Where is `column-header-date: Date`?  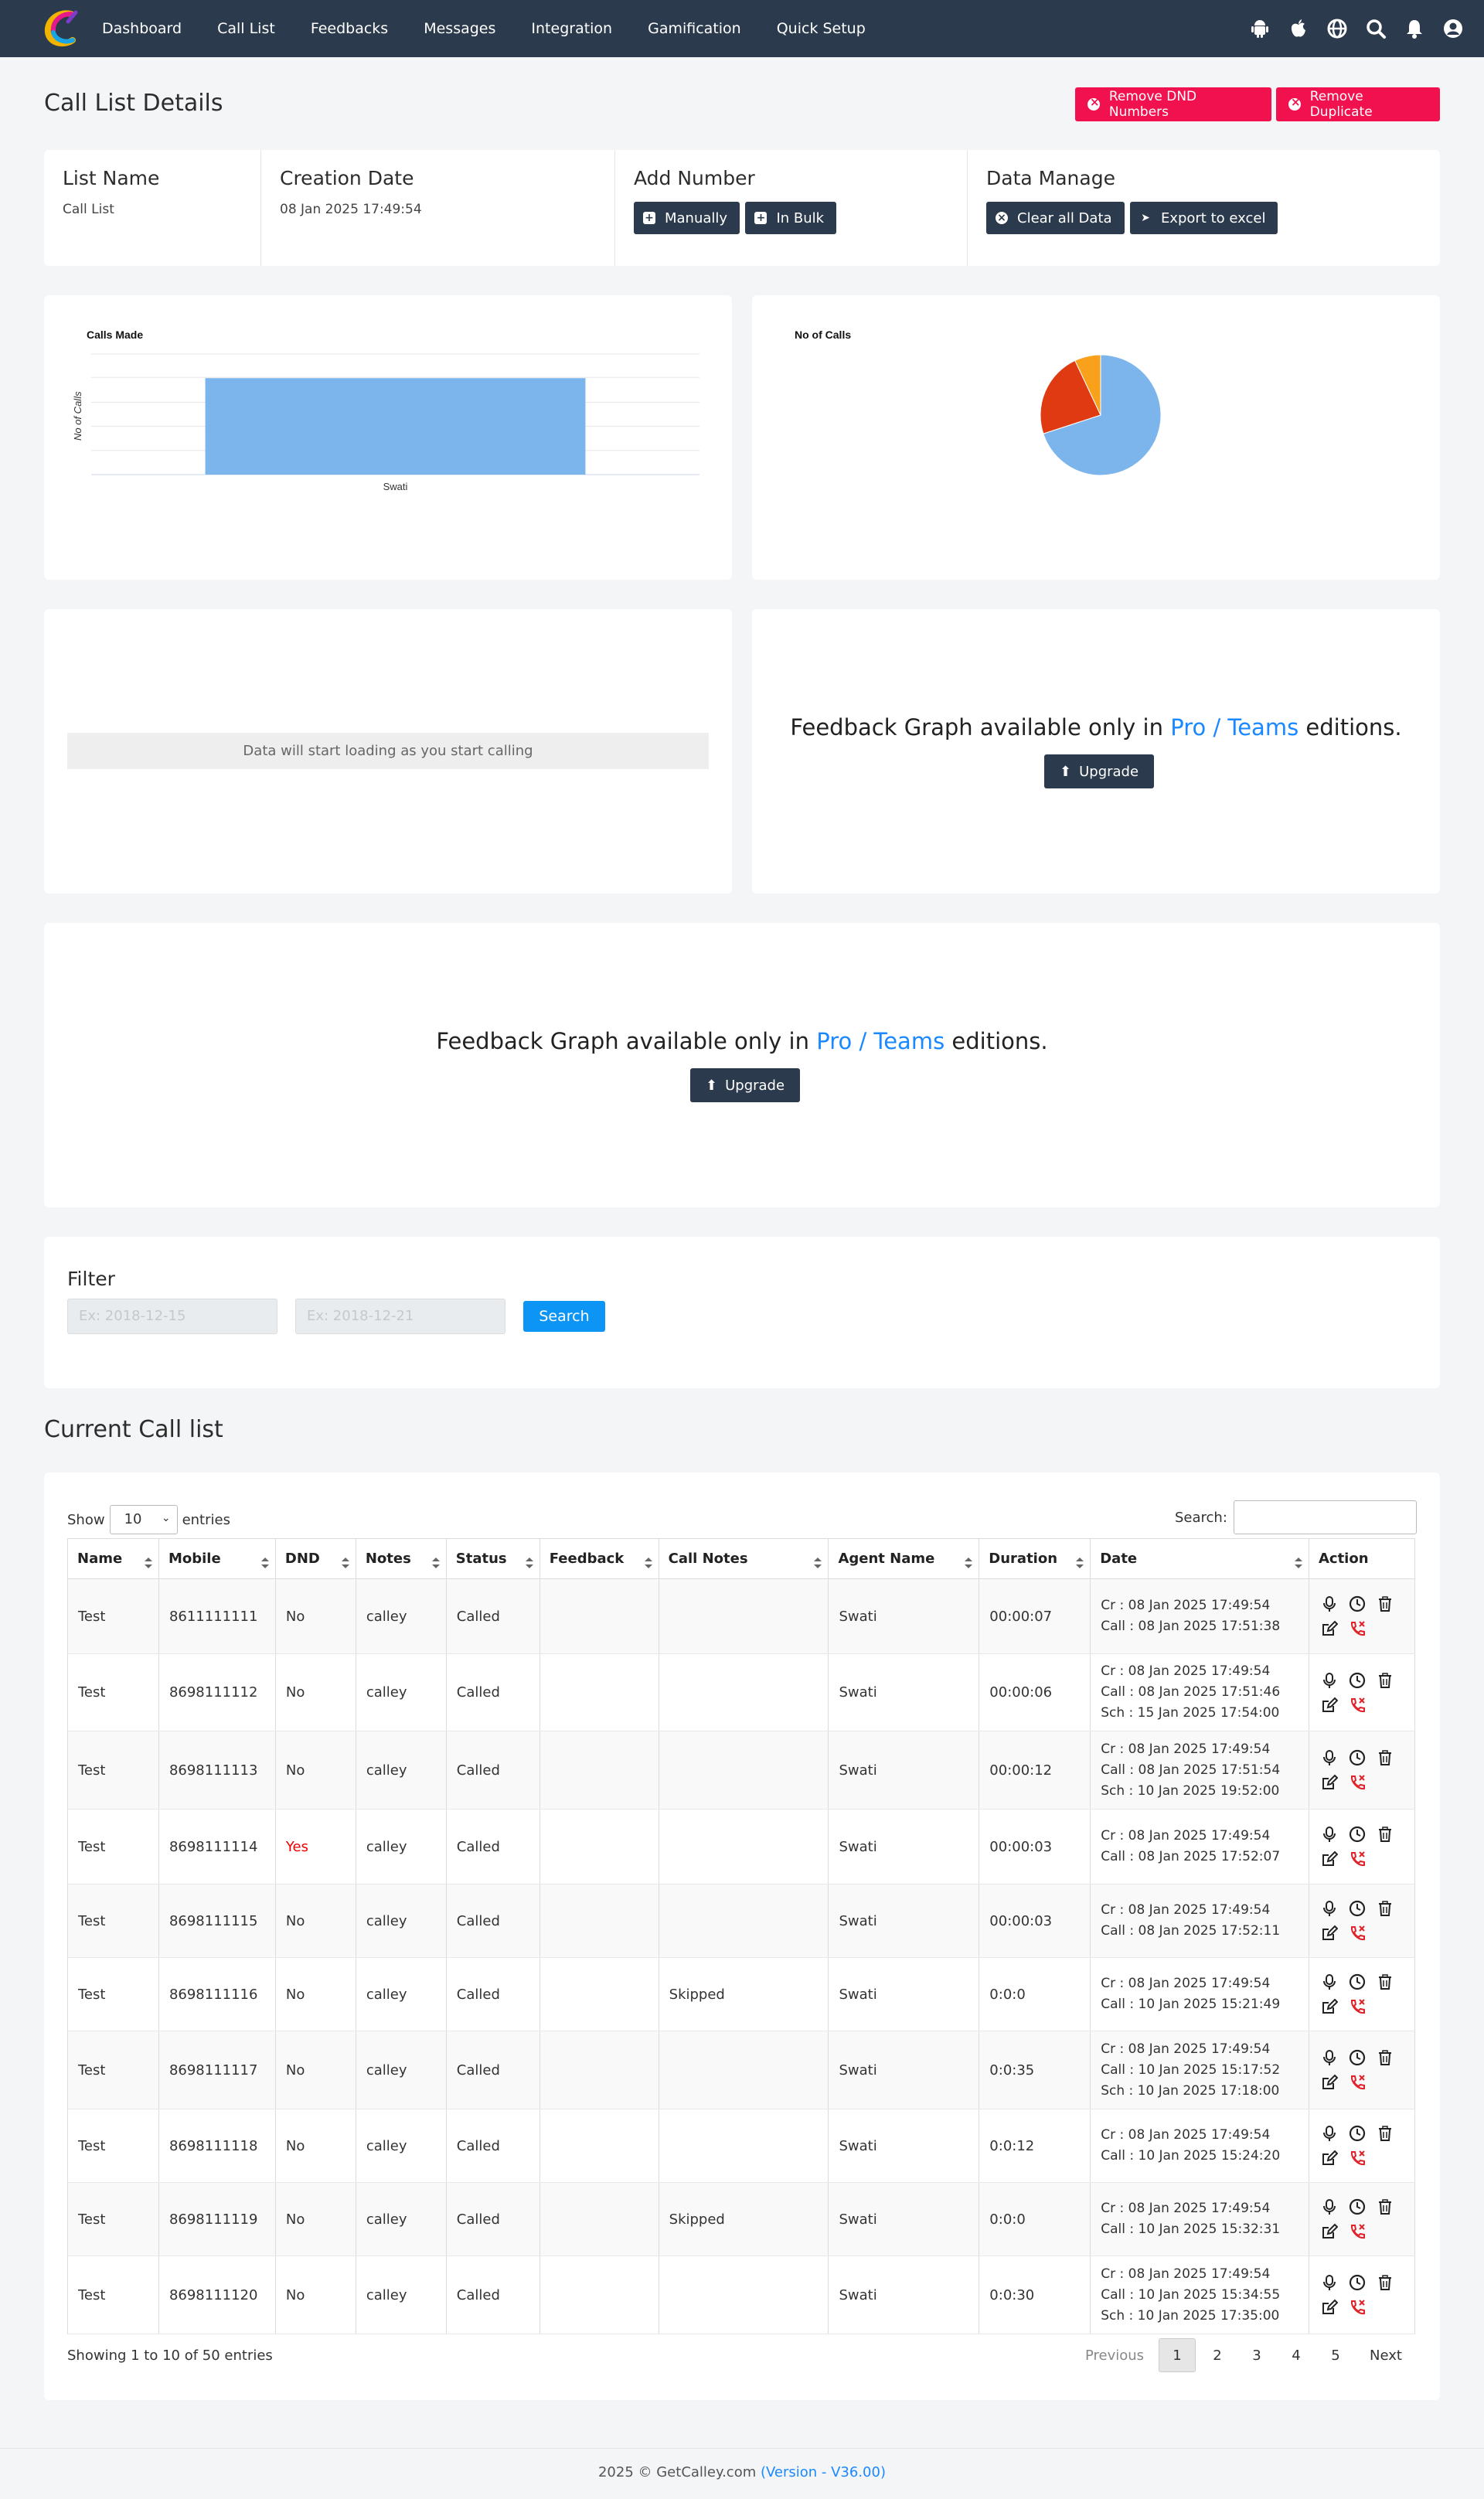 column-header-date: Date is located at coordinates (1199, 1558).